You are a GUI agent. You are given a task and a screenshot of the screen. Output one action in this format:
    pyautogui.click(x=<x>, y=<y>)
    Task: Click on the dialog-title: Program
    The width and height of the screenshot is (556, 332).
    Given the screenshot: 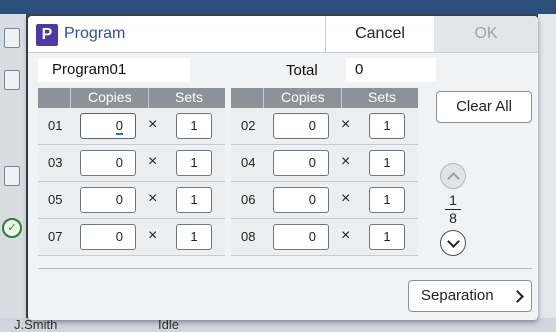 What is the action you would take?
    pyautogui.click(x=95, y=33)
    